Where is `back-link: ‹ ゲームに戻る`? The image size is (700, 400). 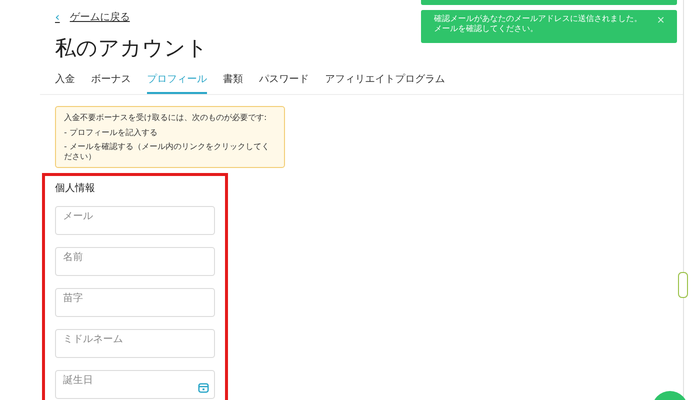 back-link: ‹ ゲームに戻る is located at coordinates (92, 17).